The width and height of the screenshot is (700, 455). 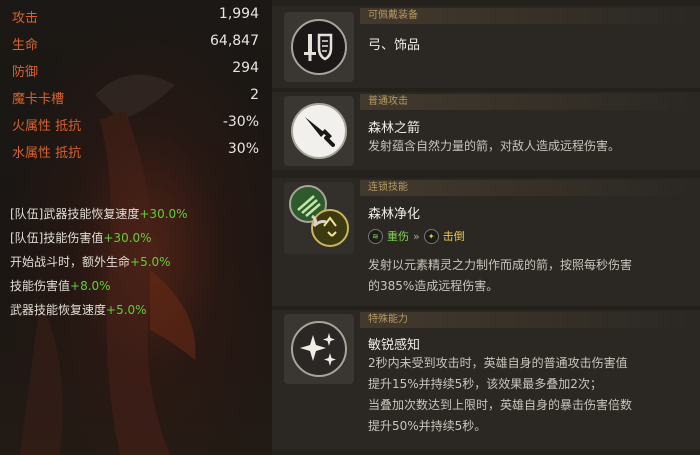 I want to click on bonus-item: 武器技能恢复速度+5.0%, so click(x=140, y=313).